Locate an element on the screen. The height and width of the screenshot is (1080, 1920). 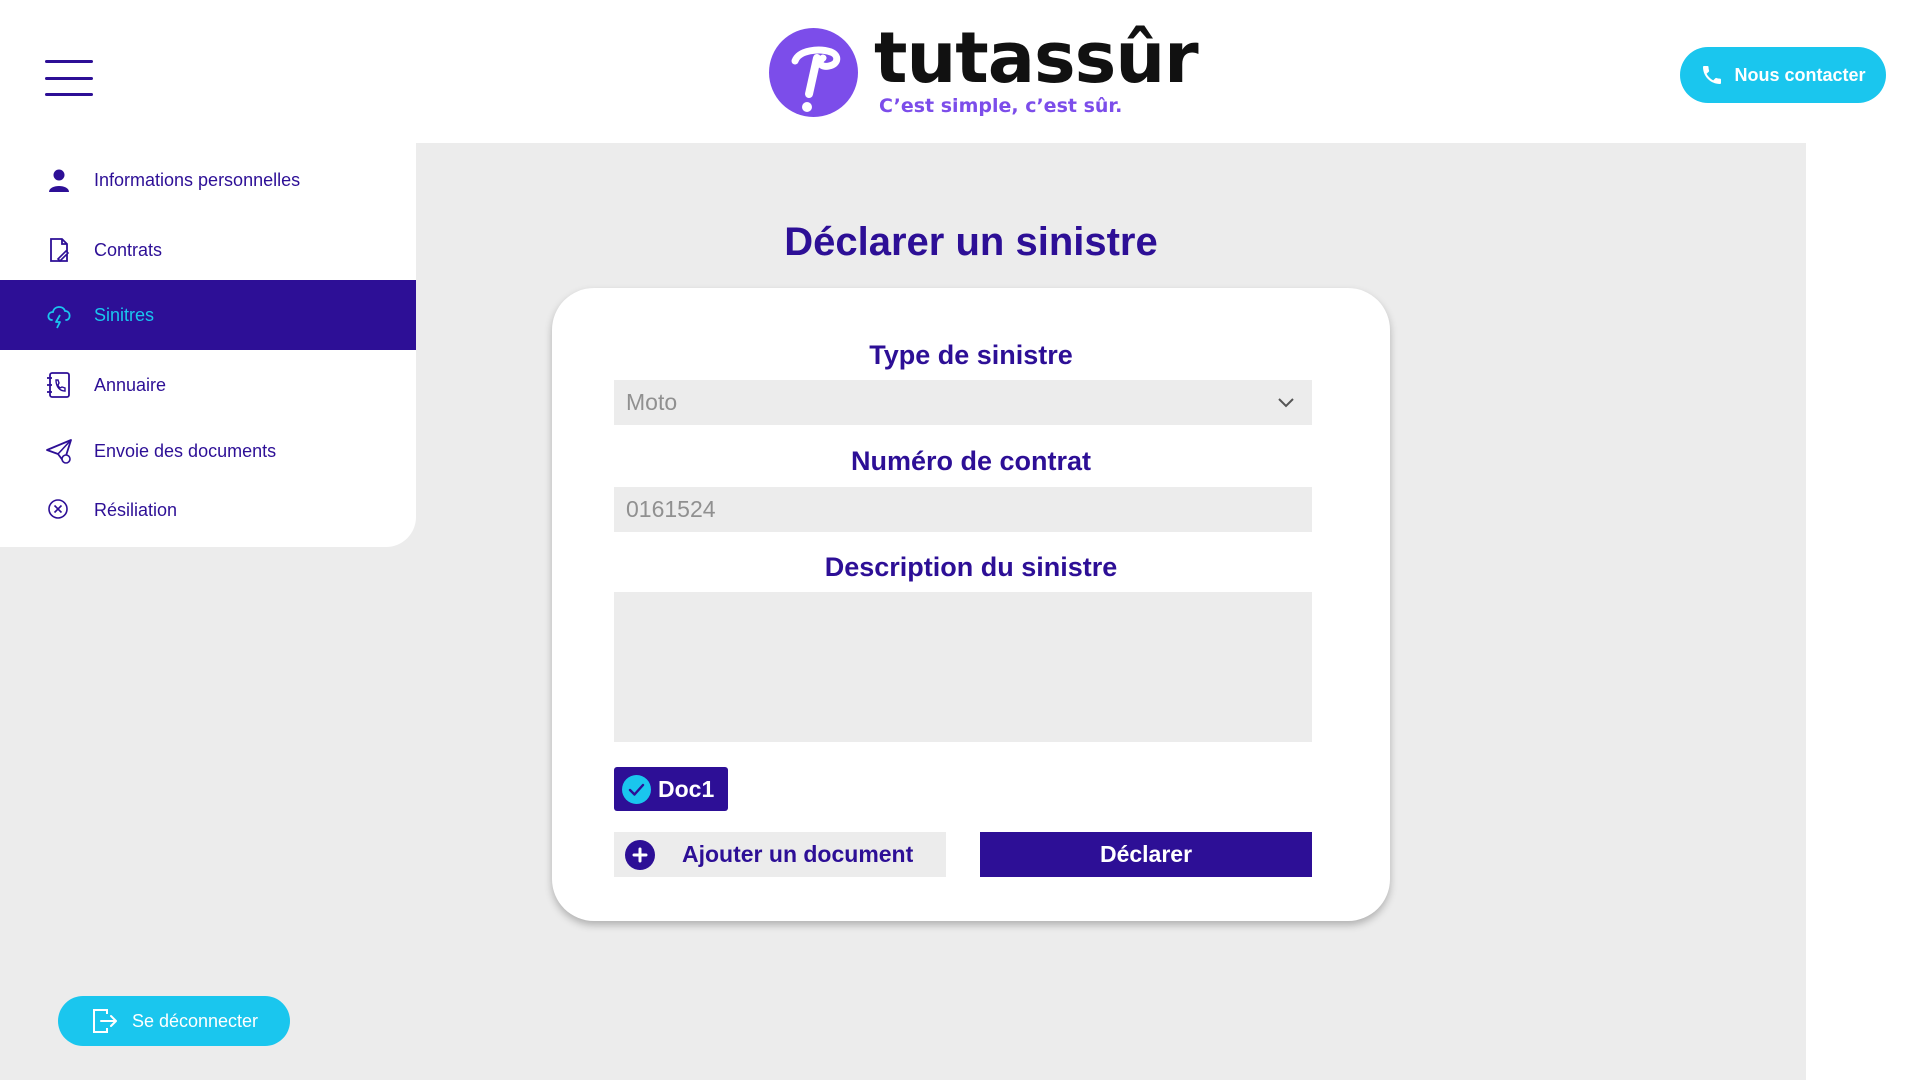
logo-mark is located at coordinates (813, 72).